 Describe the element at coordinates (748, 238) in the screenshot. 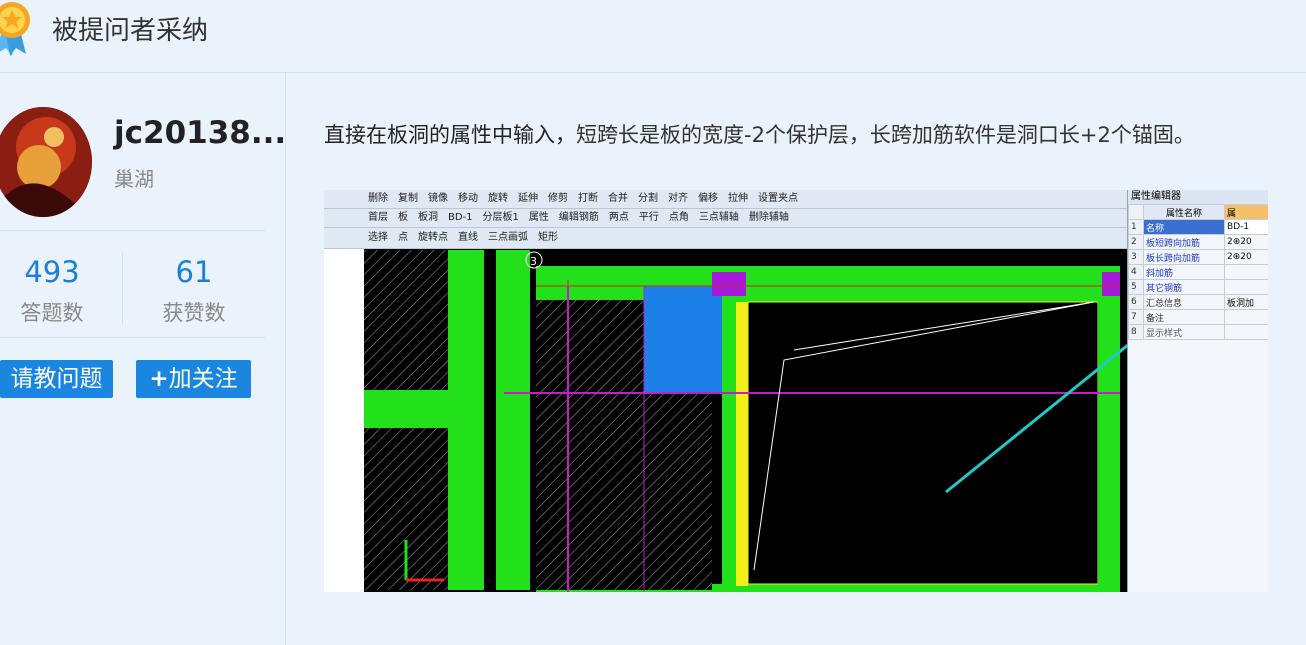

I see `cad-toolbar-3: 选择点旋转点 直线 三点画弧 矩形` at that location.